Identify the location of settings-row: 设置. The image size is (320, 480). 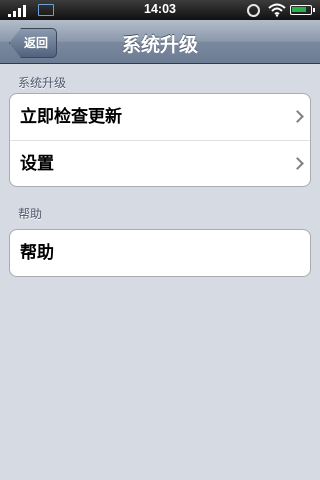
(160, 163).